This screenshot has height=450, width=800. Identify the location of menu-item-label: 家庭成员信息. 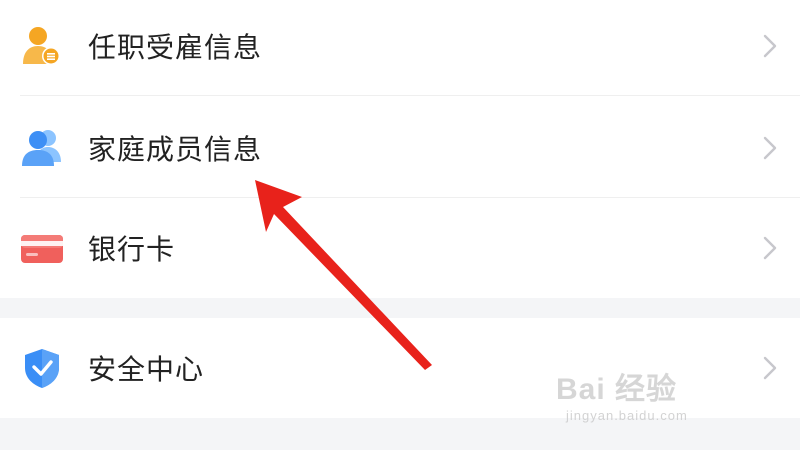
(175, 149).